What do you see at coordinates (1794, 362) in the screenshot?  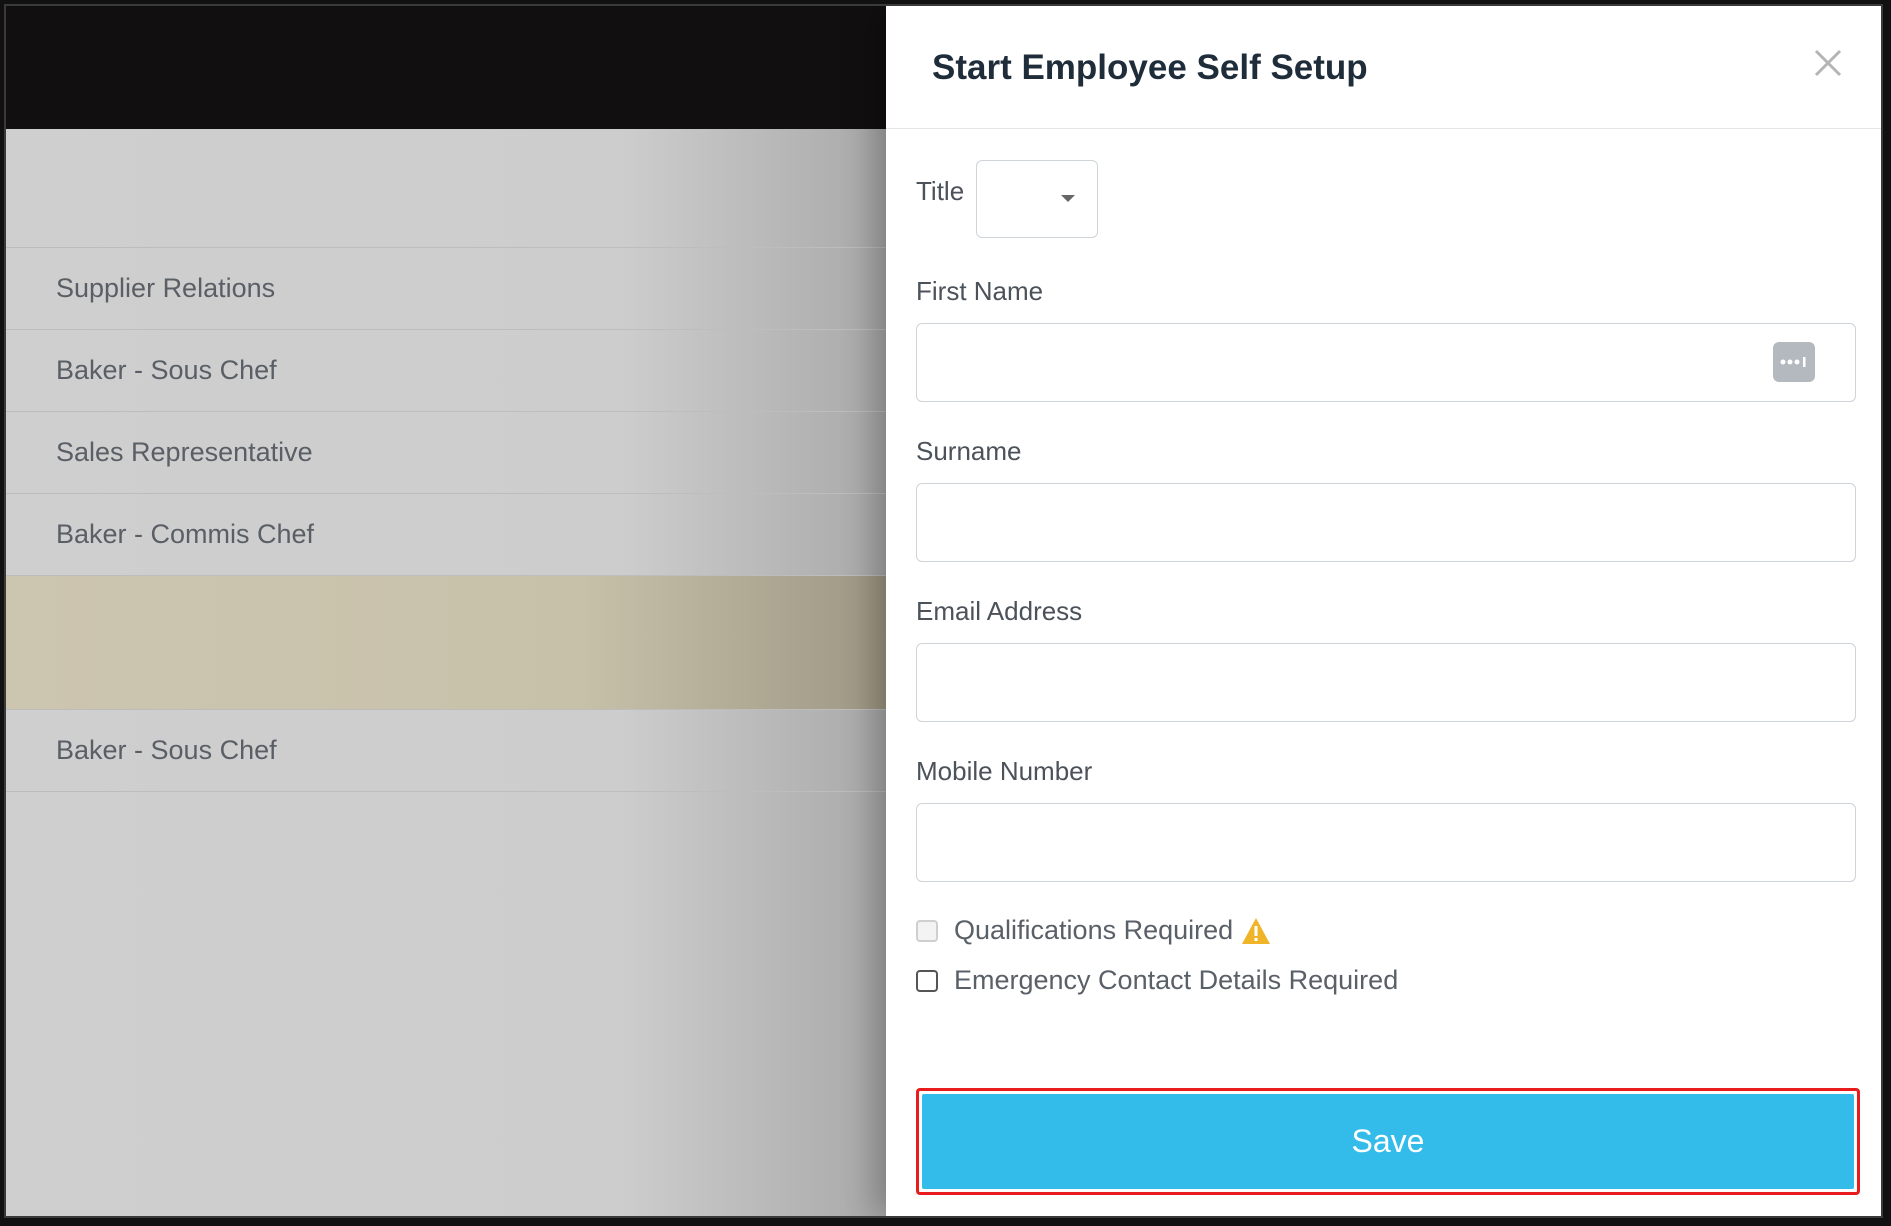 I see `password-manager-icon` at bounding box center [1794, 362].